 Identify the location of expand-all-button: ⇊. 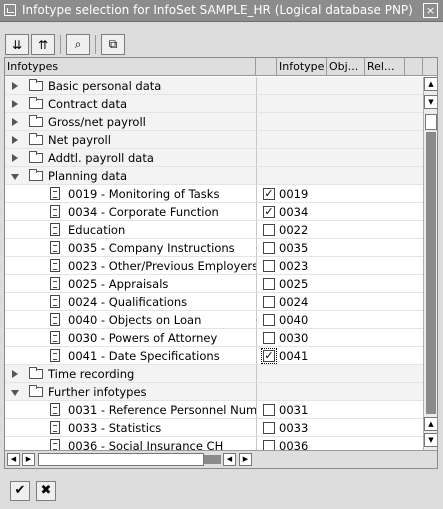
(17, 44).